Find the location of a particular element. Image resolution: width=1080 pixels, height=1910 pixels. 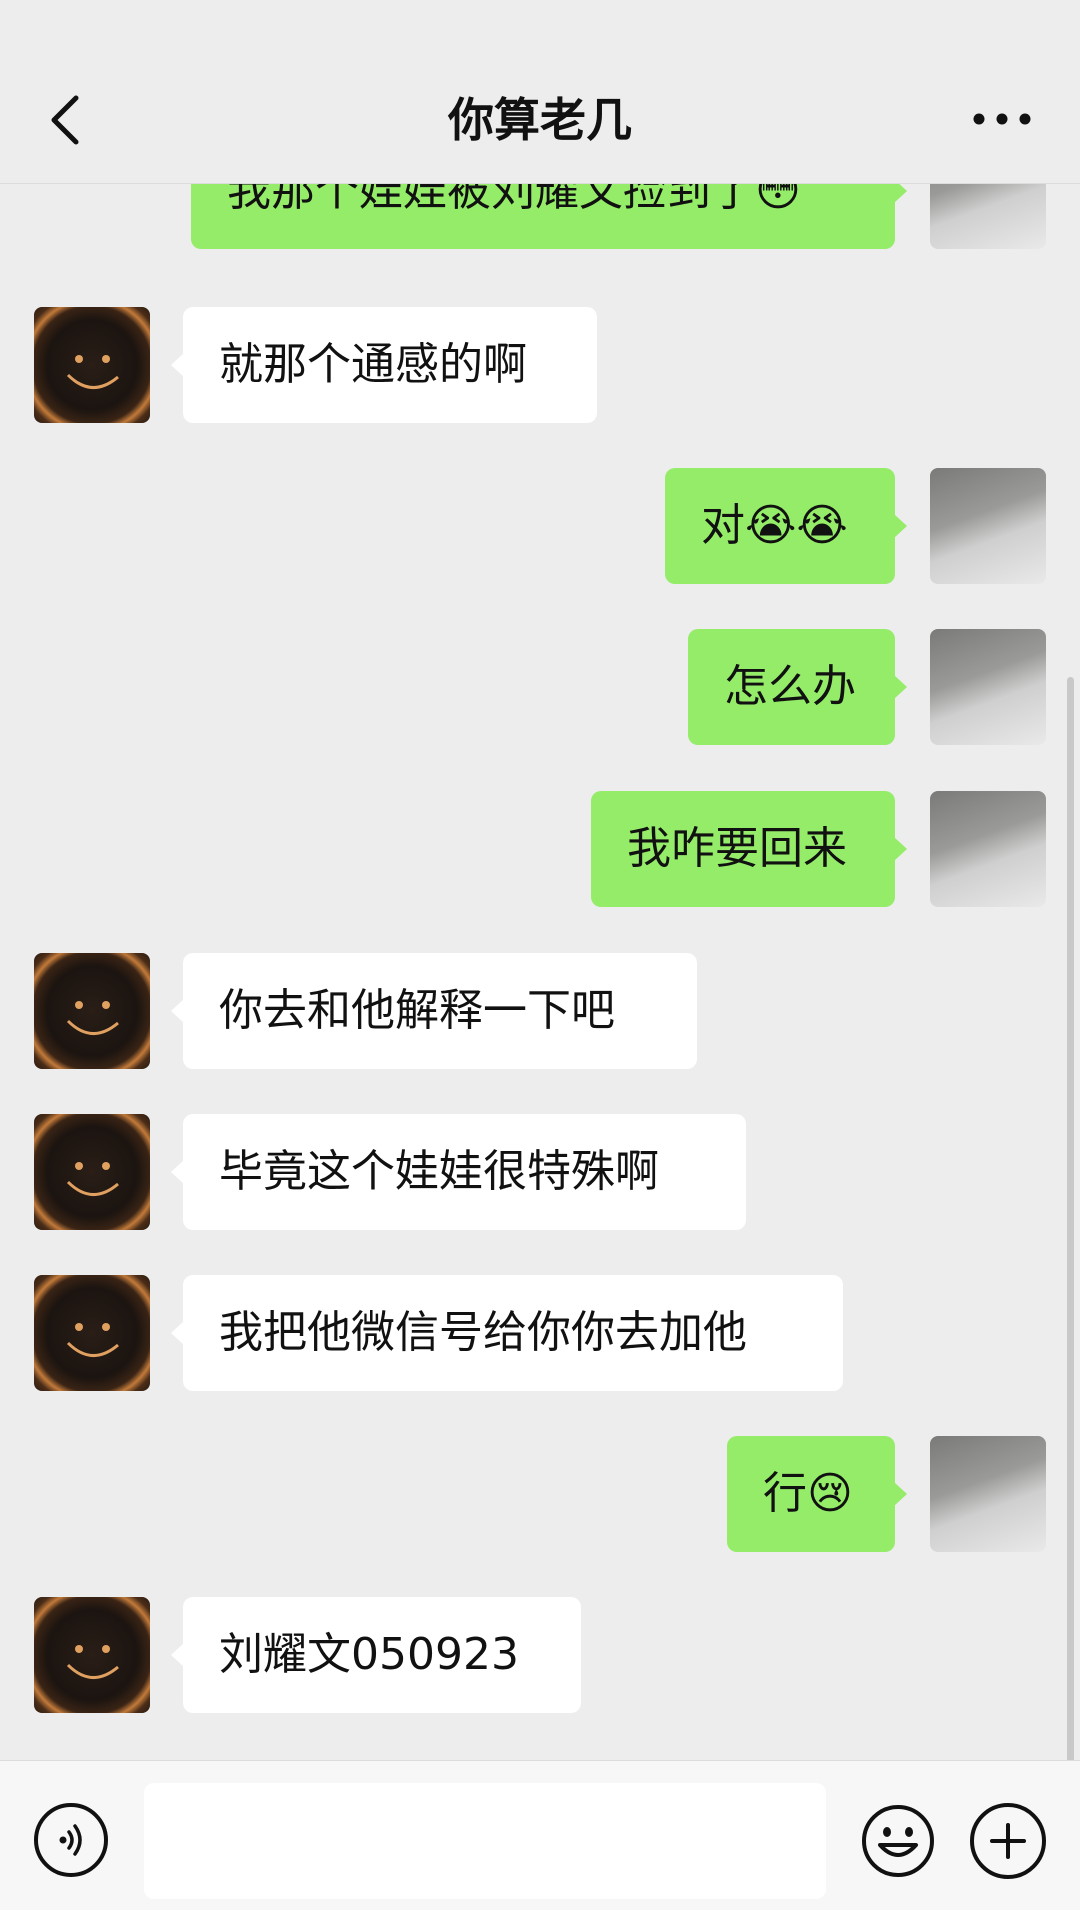

message-bubble: 对😭😭 is located at coordinates (786, 526).